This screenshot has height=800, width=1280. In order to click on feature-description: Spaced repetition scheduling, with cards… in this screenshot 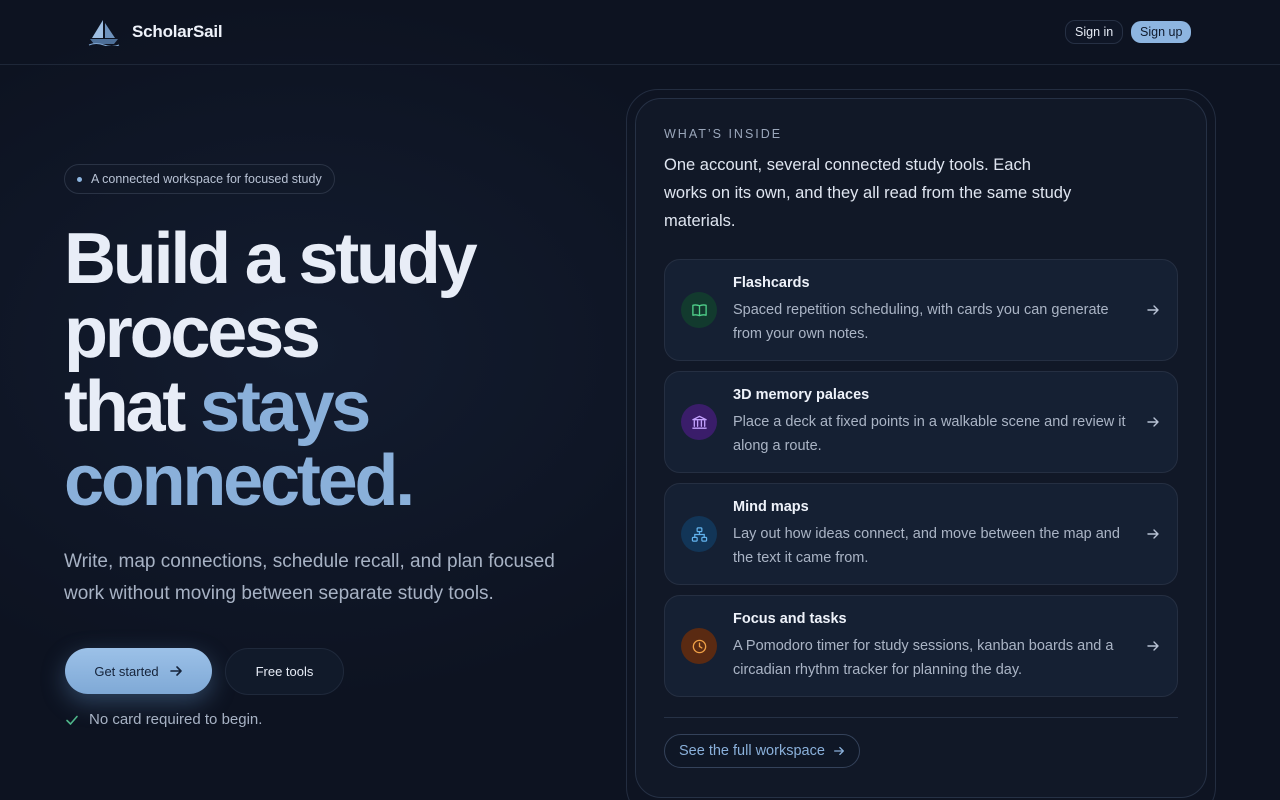, I will do `click(921, 322)`.